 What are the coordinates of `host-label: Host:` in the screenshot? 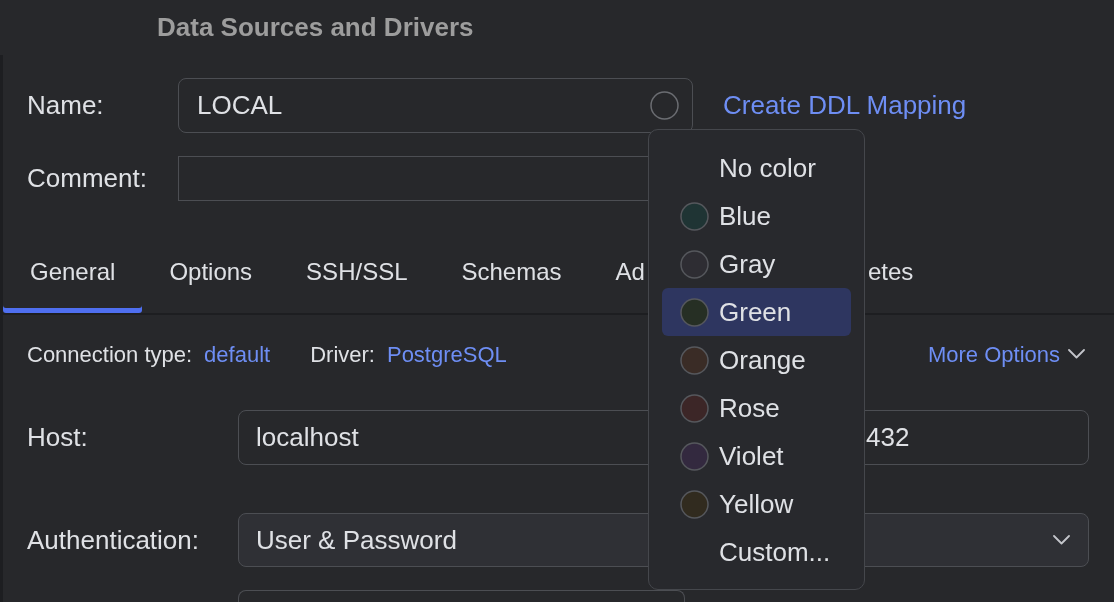 It's located at (58, 437).